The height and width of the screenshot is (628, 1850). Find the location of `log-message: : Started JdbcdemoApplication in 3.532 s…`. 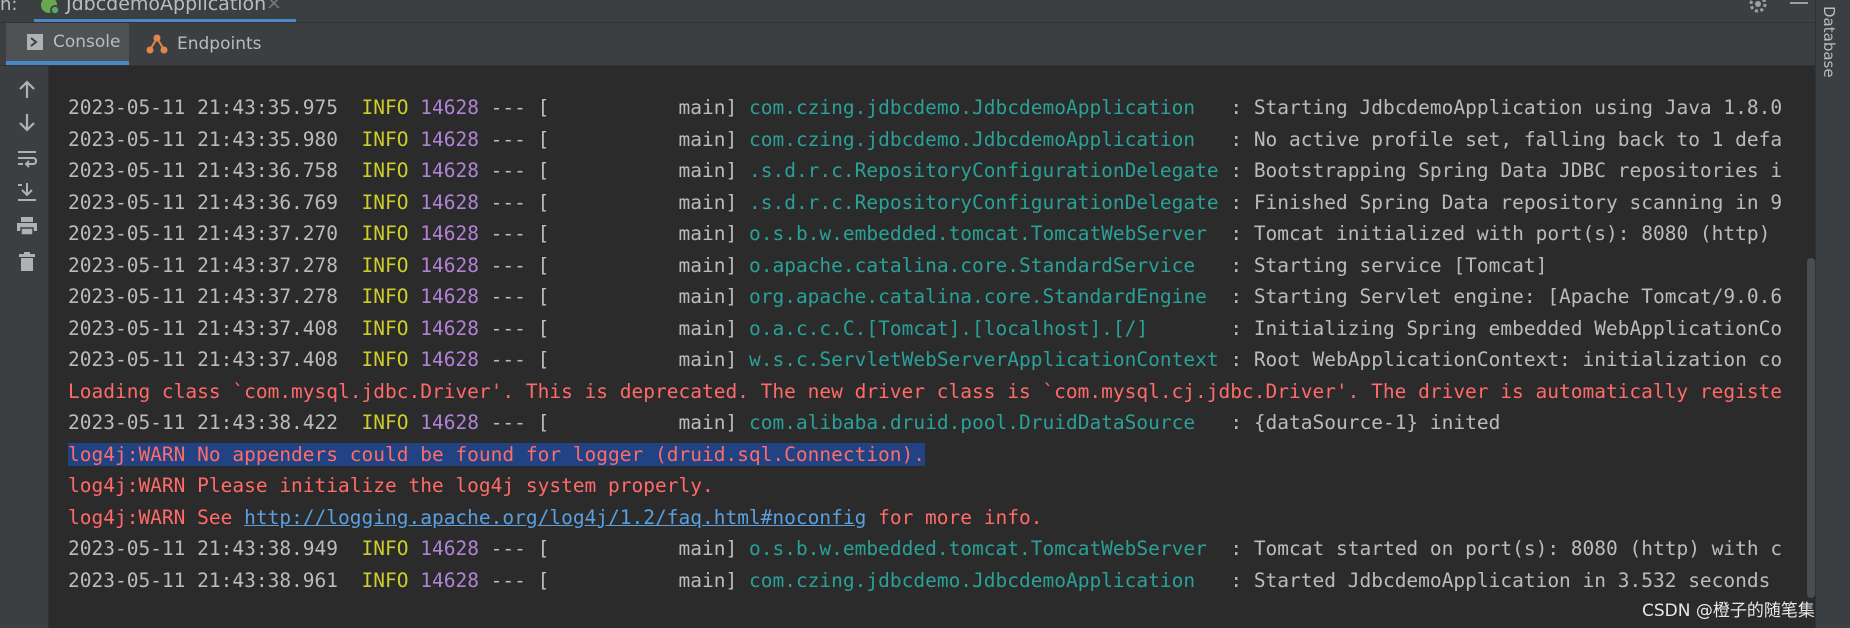

log-message: : Started JdbcdemoApplication in 3.532 s… is located at coordinates (1494, 580).